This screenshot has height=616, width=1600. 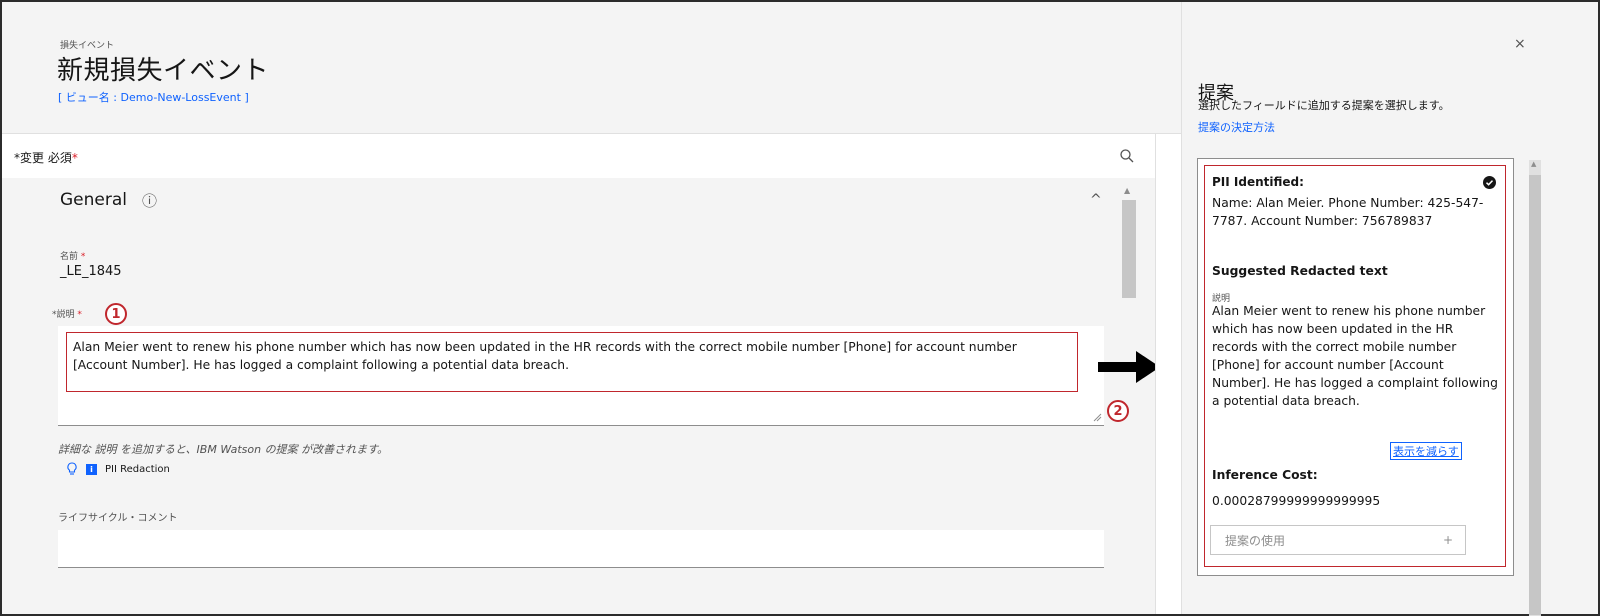 I want to click on add-icon: +, so click(x=1447, y=540).